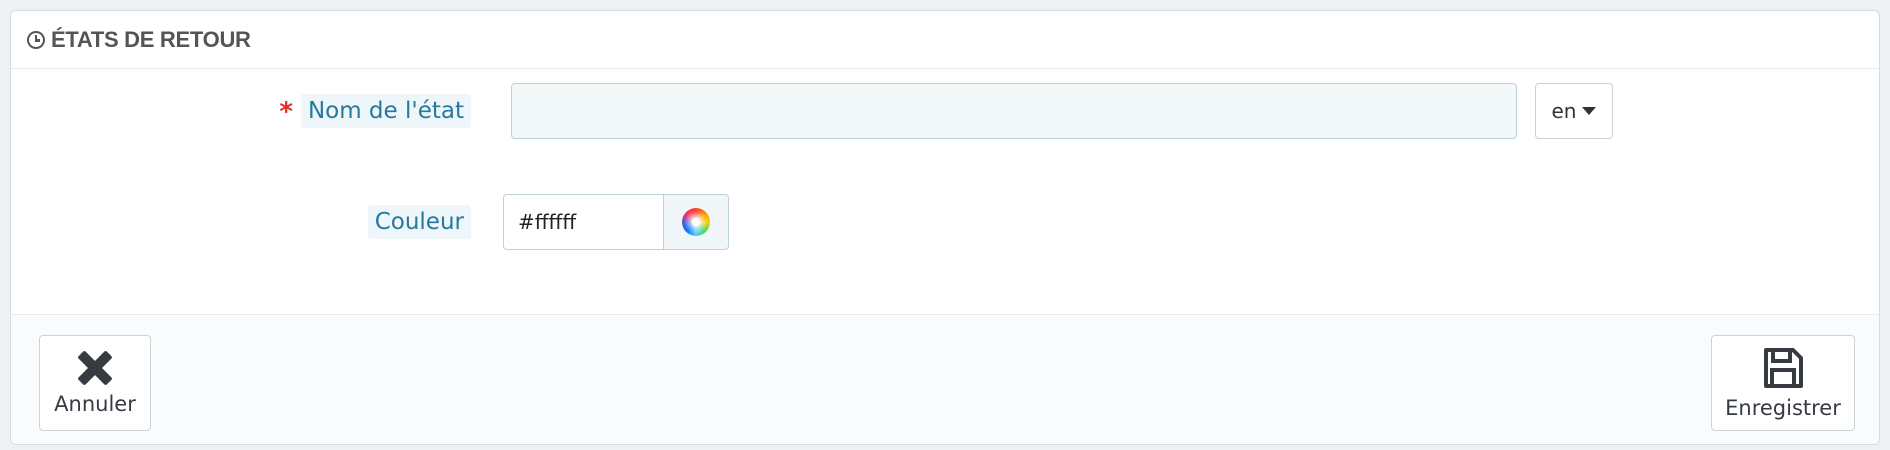 The image size is (1890, 450). What do you see at coordinates (36, 39) in the screenshot?
I see `clock-icon` at bounding box center [36, 39].